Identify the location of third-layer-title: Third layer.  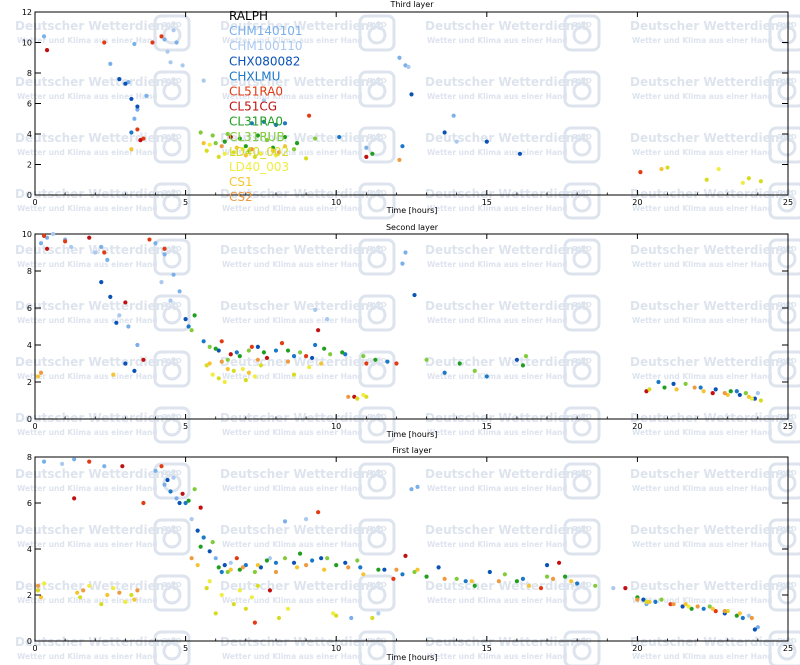
(411, 4).